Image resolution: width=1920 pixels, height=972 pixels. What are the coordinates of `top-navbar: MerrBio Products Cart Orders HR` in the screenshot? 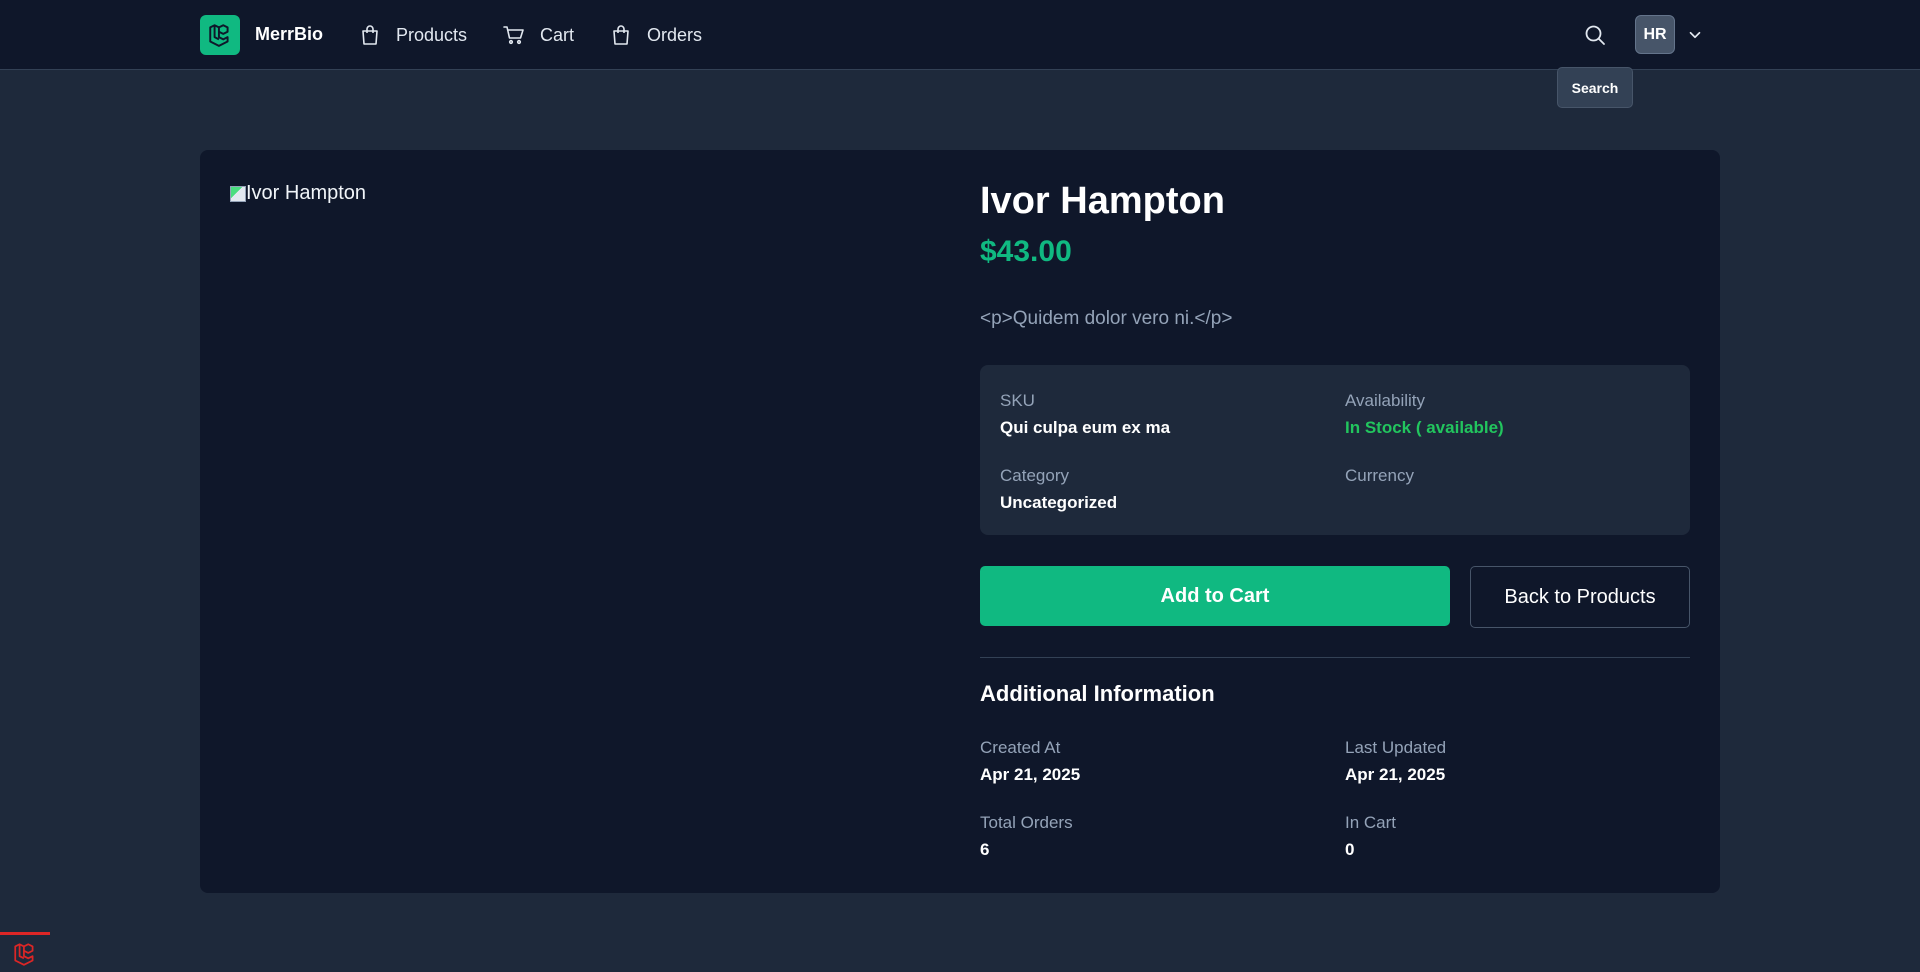 It's located at (960, 35).